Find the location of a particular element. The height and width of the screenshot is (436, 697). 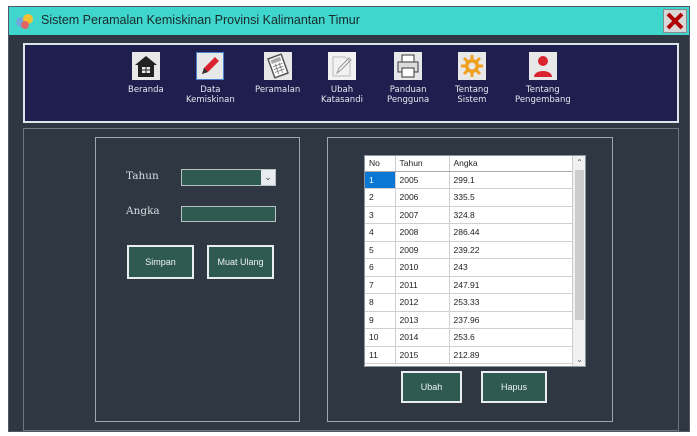

simpan-button: Simpan is located at coordinates (160, 262).